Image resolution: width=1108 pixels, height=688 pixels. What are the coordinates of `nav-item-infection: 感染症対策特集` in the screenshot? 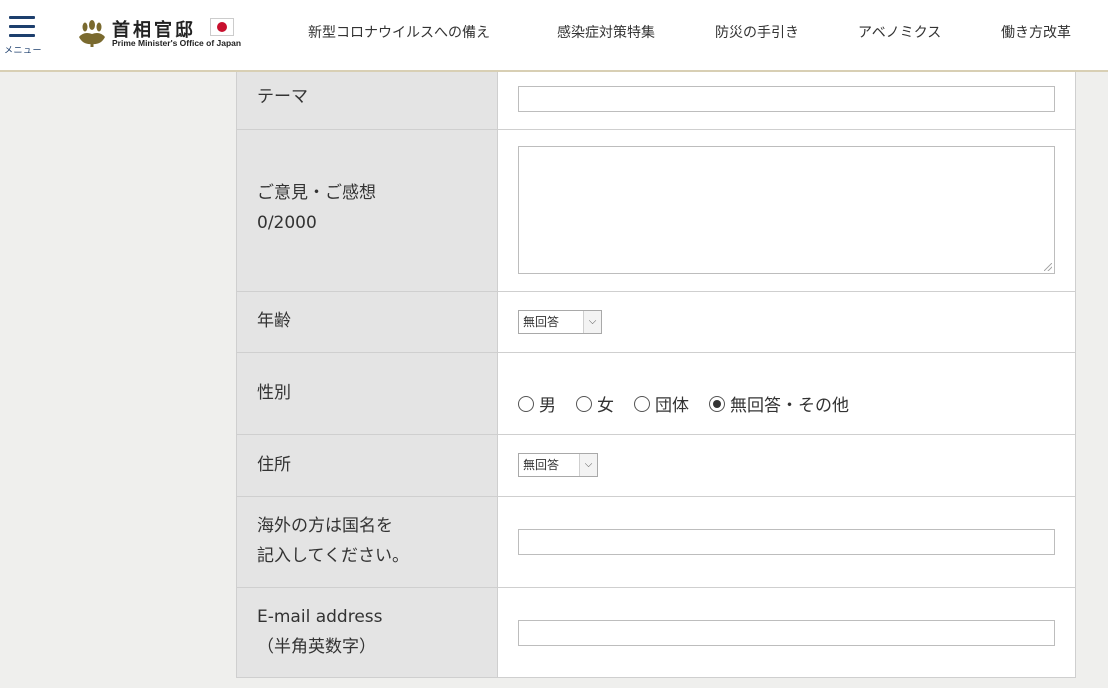 It's located at (606, 32).